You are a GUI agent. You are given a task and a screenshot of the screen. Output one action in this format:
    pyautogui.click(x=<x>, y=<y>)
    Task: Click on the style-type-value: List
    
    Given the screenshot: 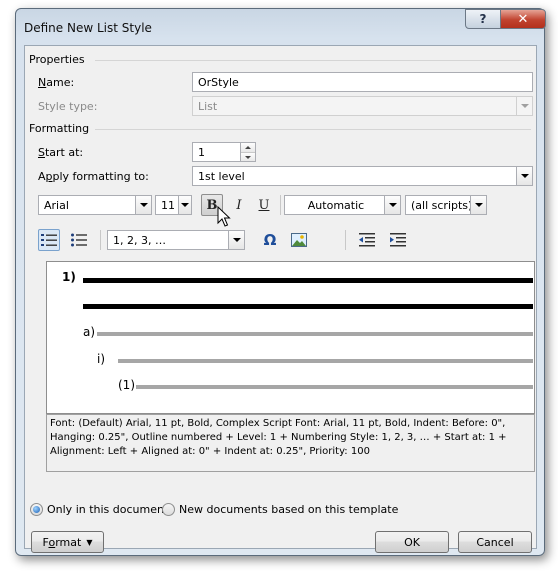 What is the action you would take?
    pyautogui.click(x=208, y=106)
    